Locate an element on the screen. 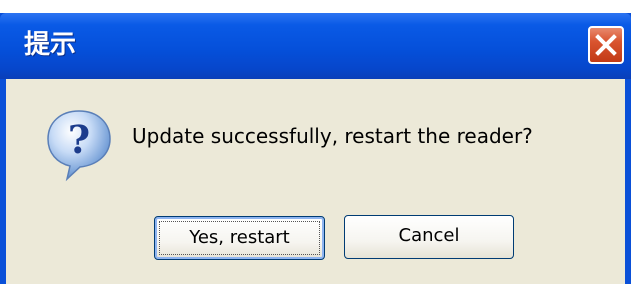  close-icon is located at coordinates (606, 45).